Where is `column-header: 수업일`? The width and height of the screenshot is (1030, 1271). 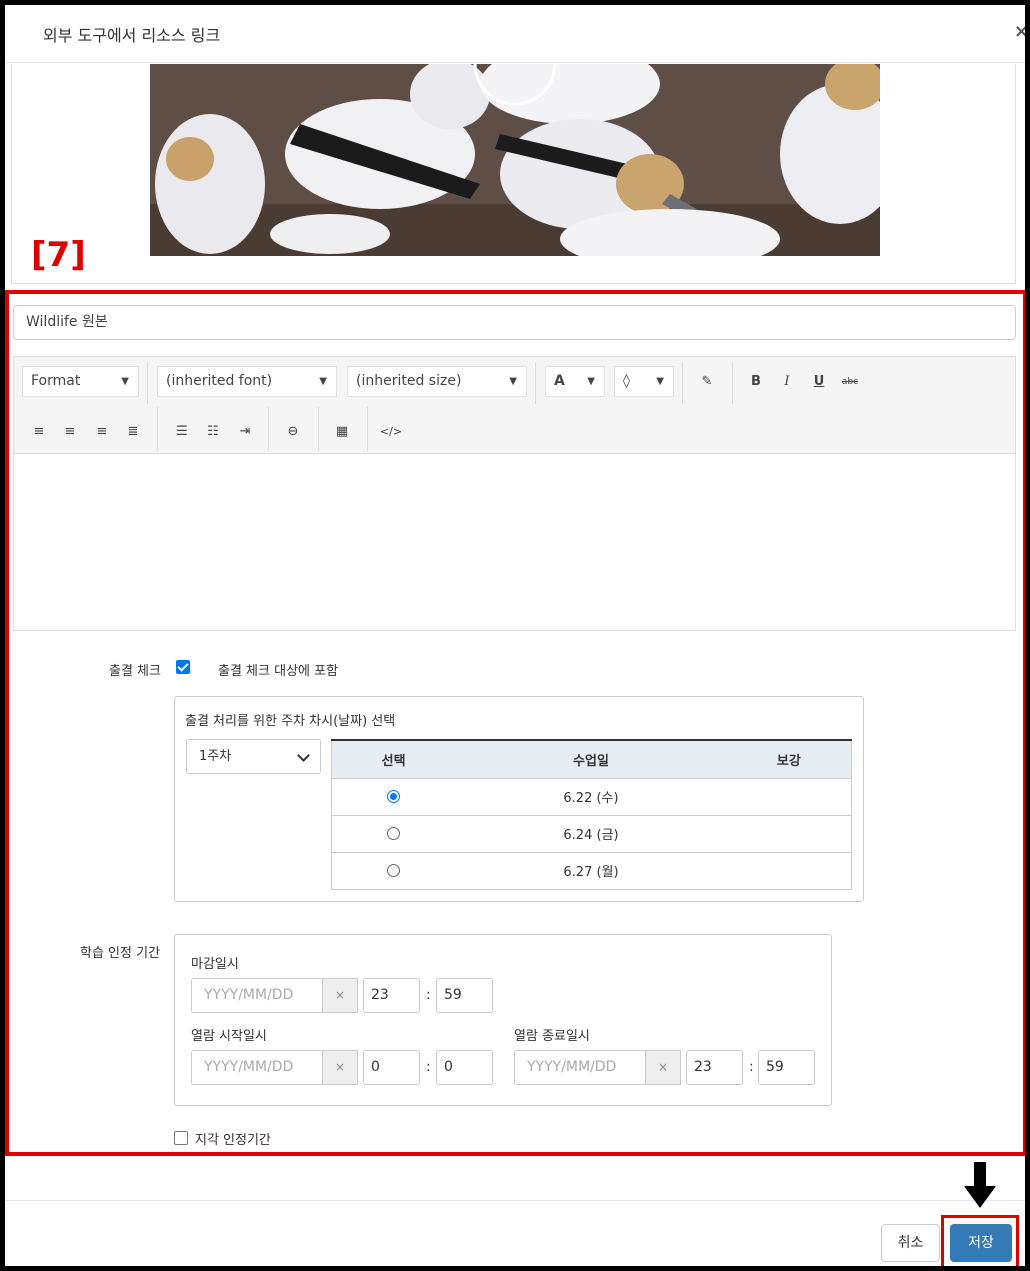
column-header: 수업일 is located at coordinates (591, 759).